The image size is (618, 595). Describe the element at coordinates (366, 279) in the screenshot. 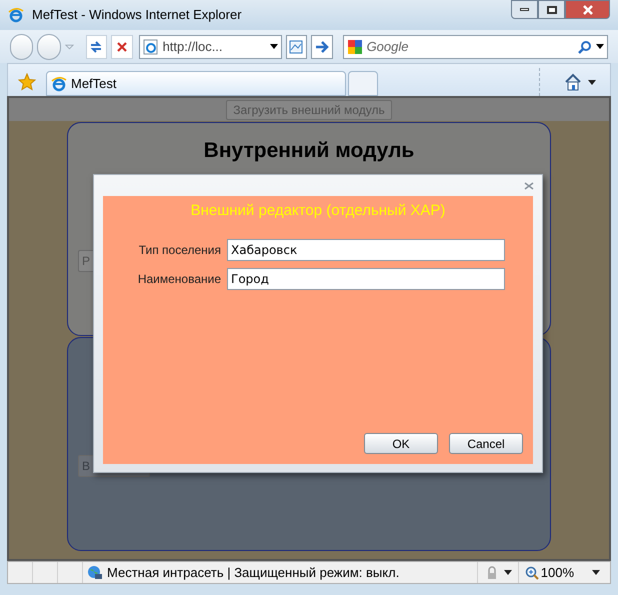

I see `text-field: Город` at that location.